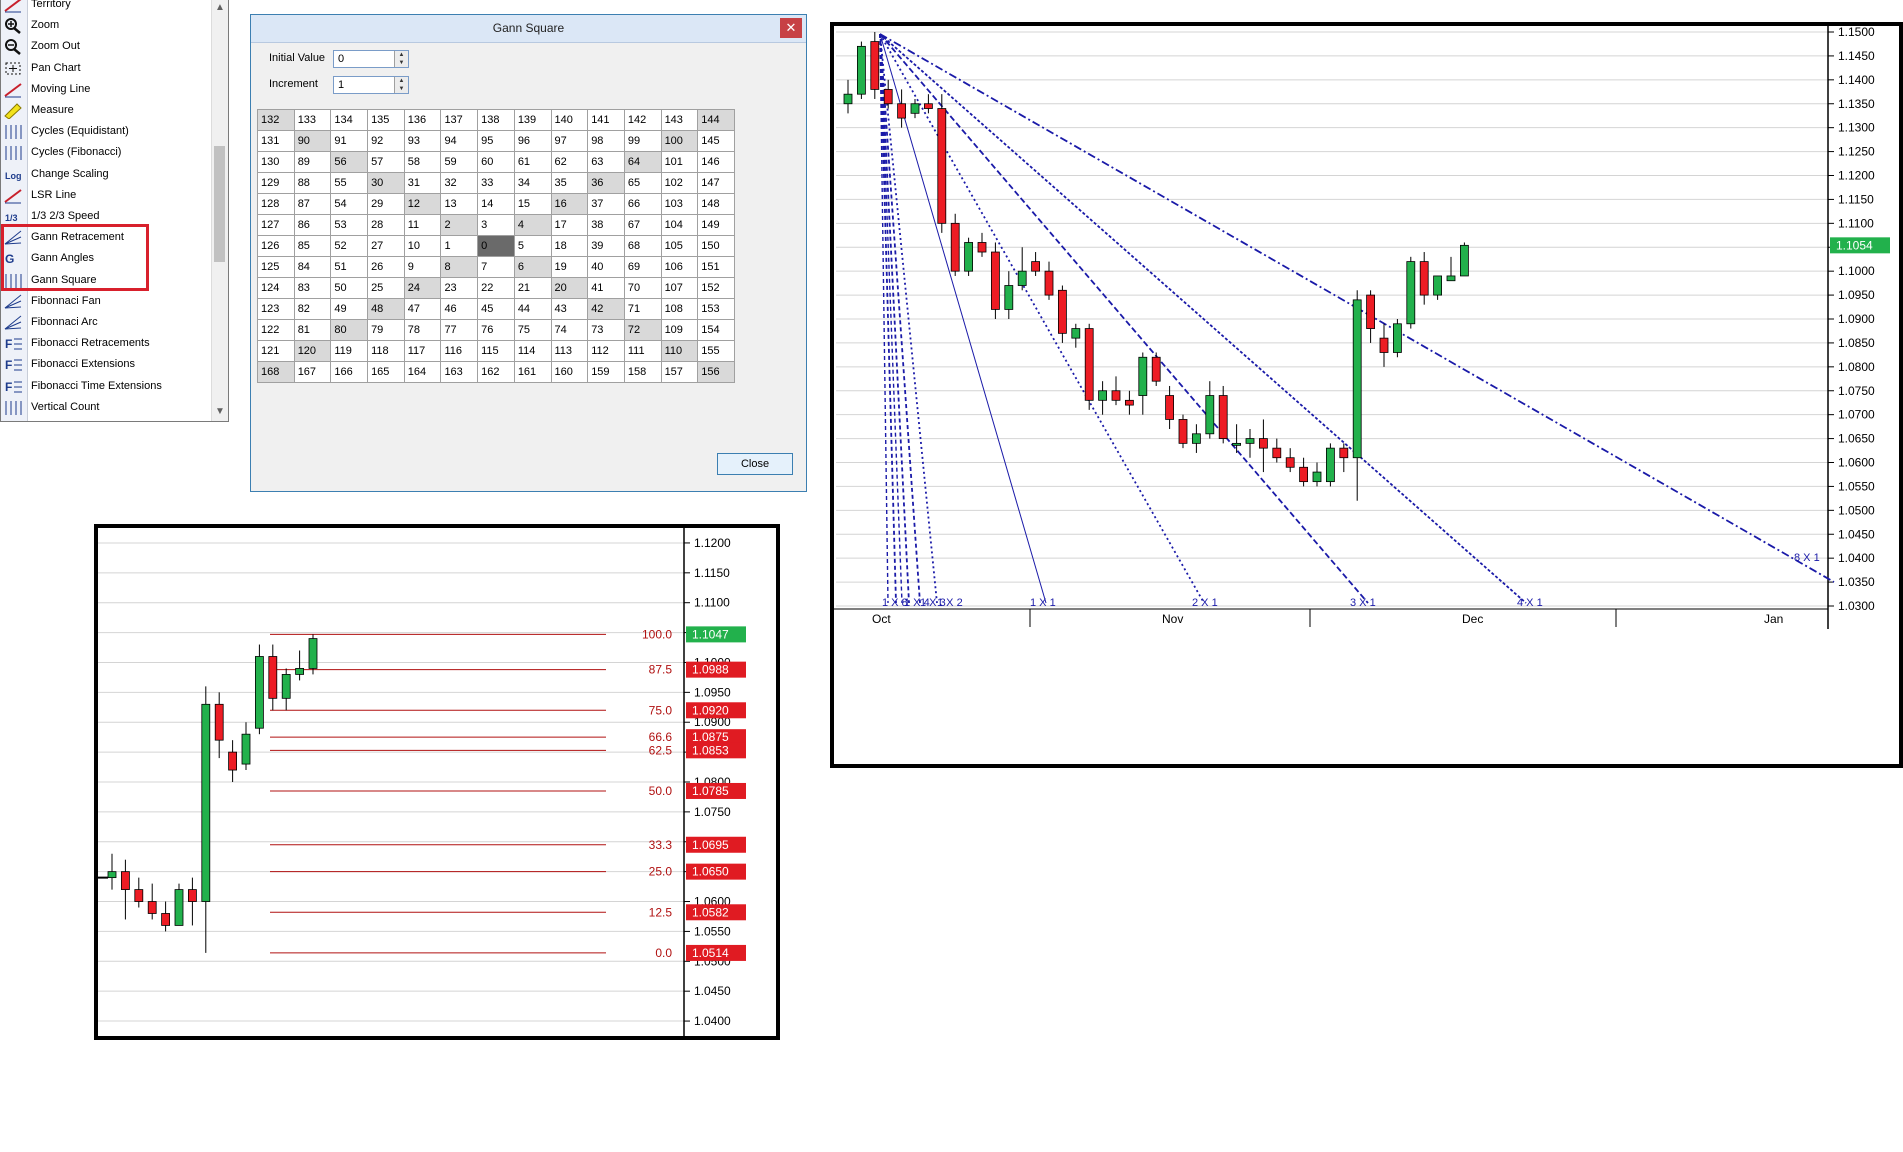  I want to click on close-button: Close, so click(755, 464).